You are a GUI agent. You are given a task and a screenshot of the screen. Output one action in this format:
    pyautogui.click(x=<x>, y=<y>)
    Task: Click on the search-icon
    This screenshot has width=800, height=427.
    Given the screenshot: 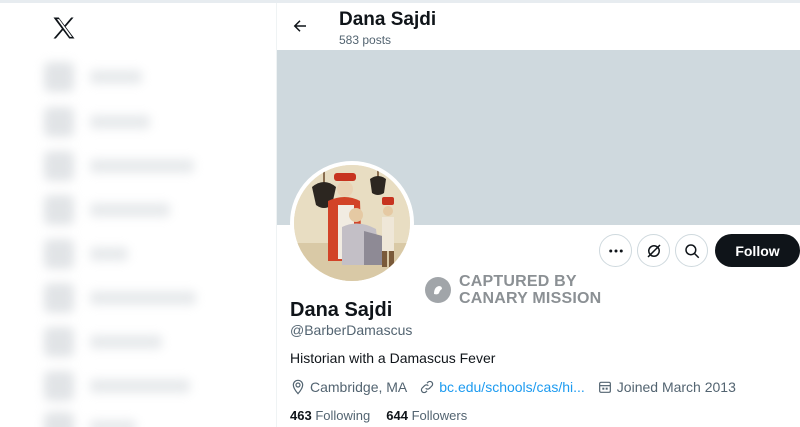 What is the action you would take?
    pyautogui.click(x=691, y=250)
    